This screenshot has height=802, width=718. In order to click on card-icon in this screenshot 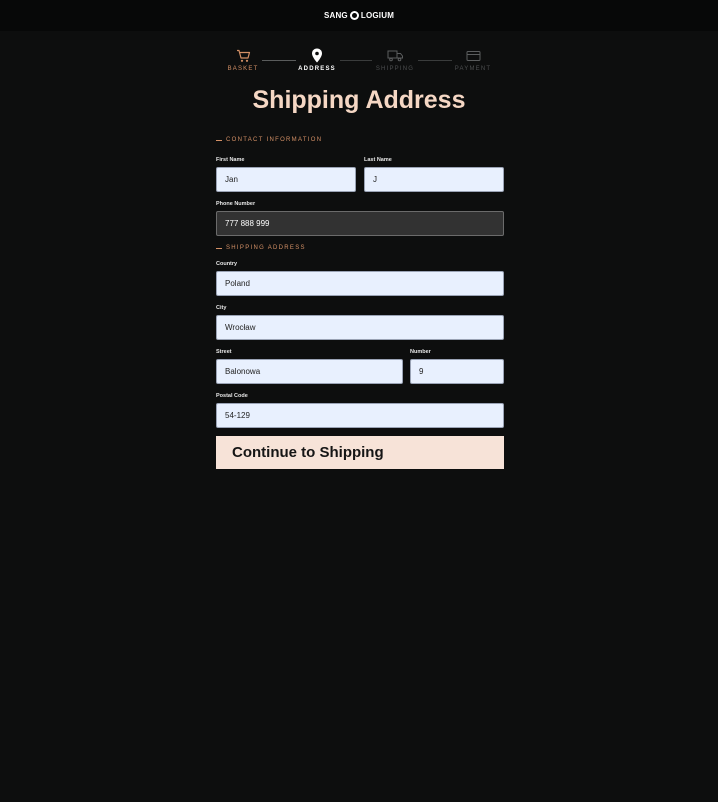, I will do `click(473, 55)`.